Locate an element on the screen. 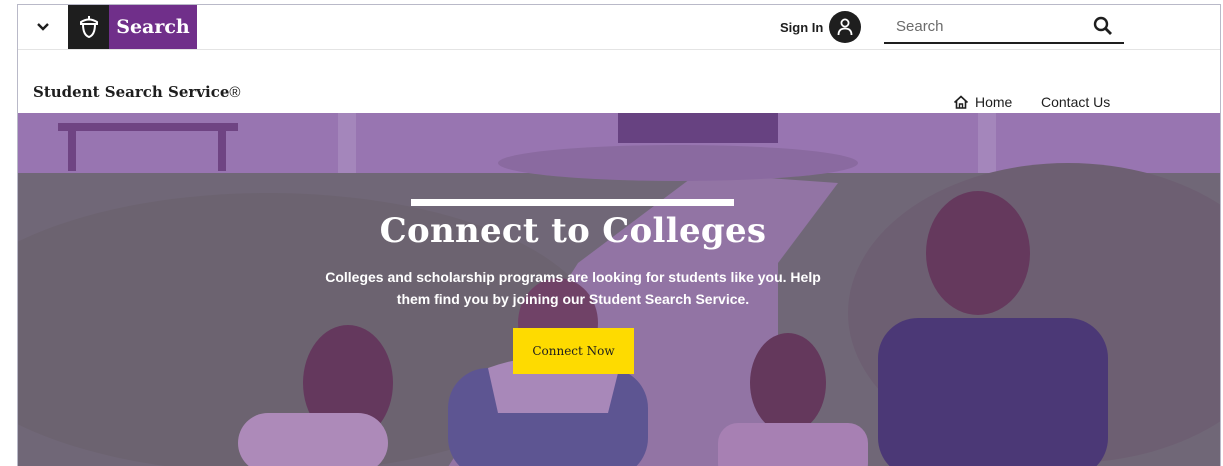 The width and height of the screenshot is (1223, 466). menu-toggle-button is located at coordinates (43, 27).